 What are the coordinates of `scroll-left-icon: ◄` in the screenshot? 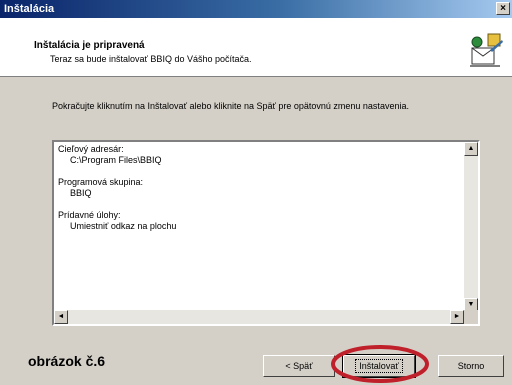 It's located at (61, 317).